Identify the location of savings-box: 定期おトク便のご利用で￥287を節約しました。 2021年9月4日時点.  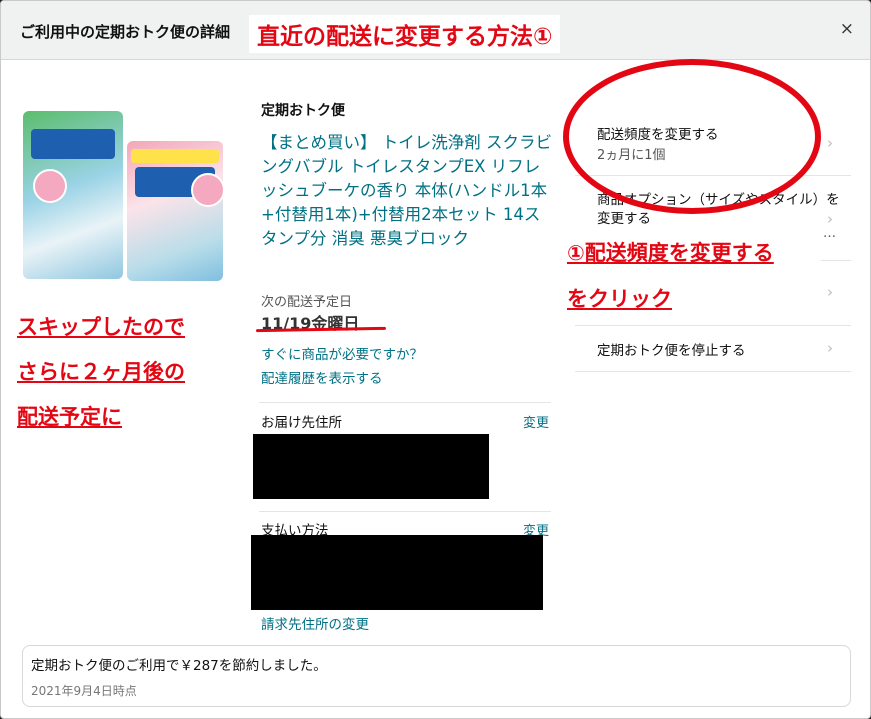
(436, 676).